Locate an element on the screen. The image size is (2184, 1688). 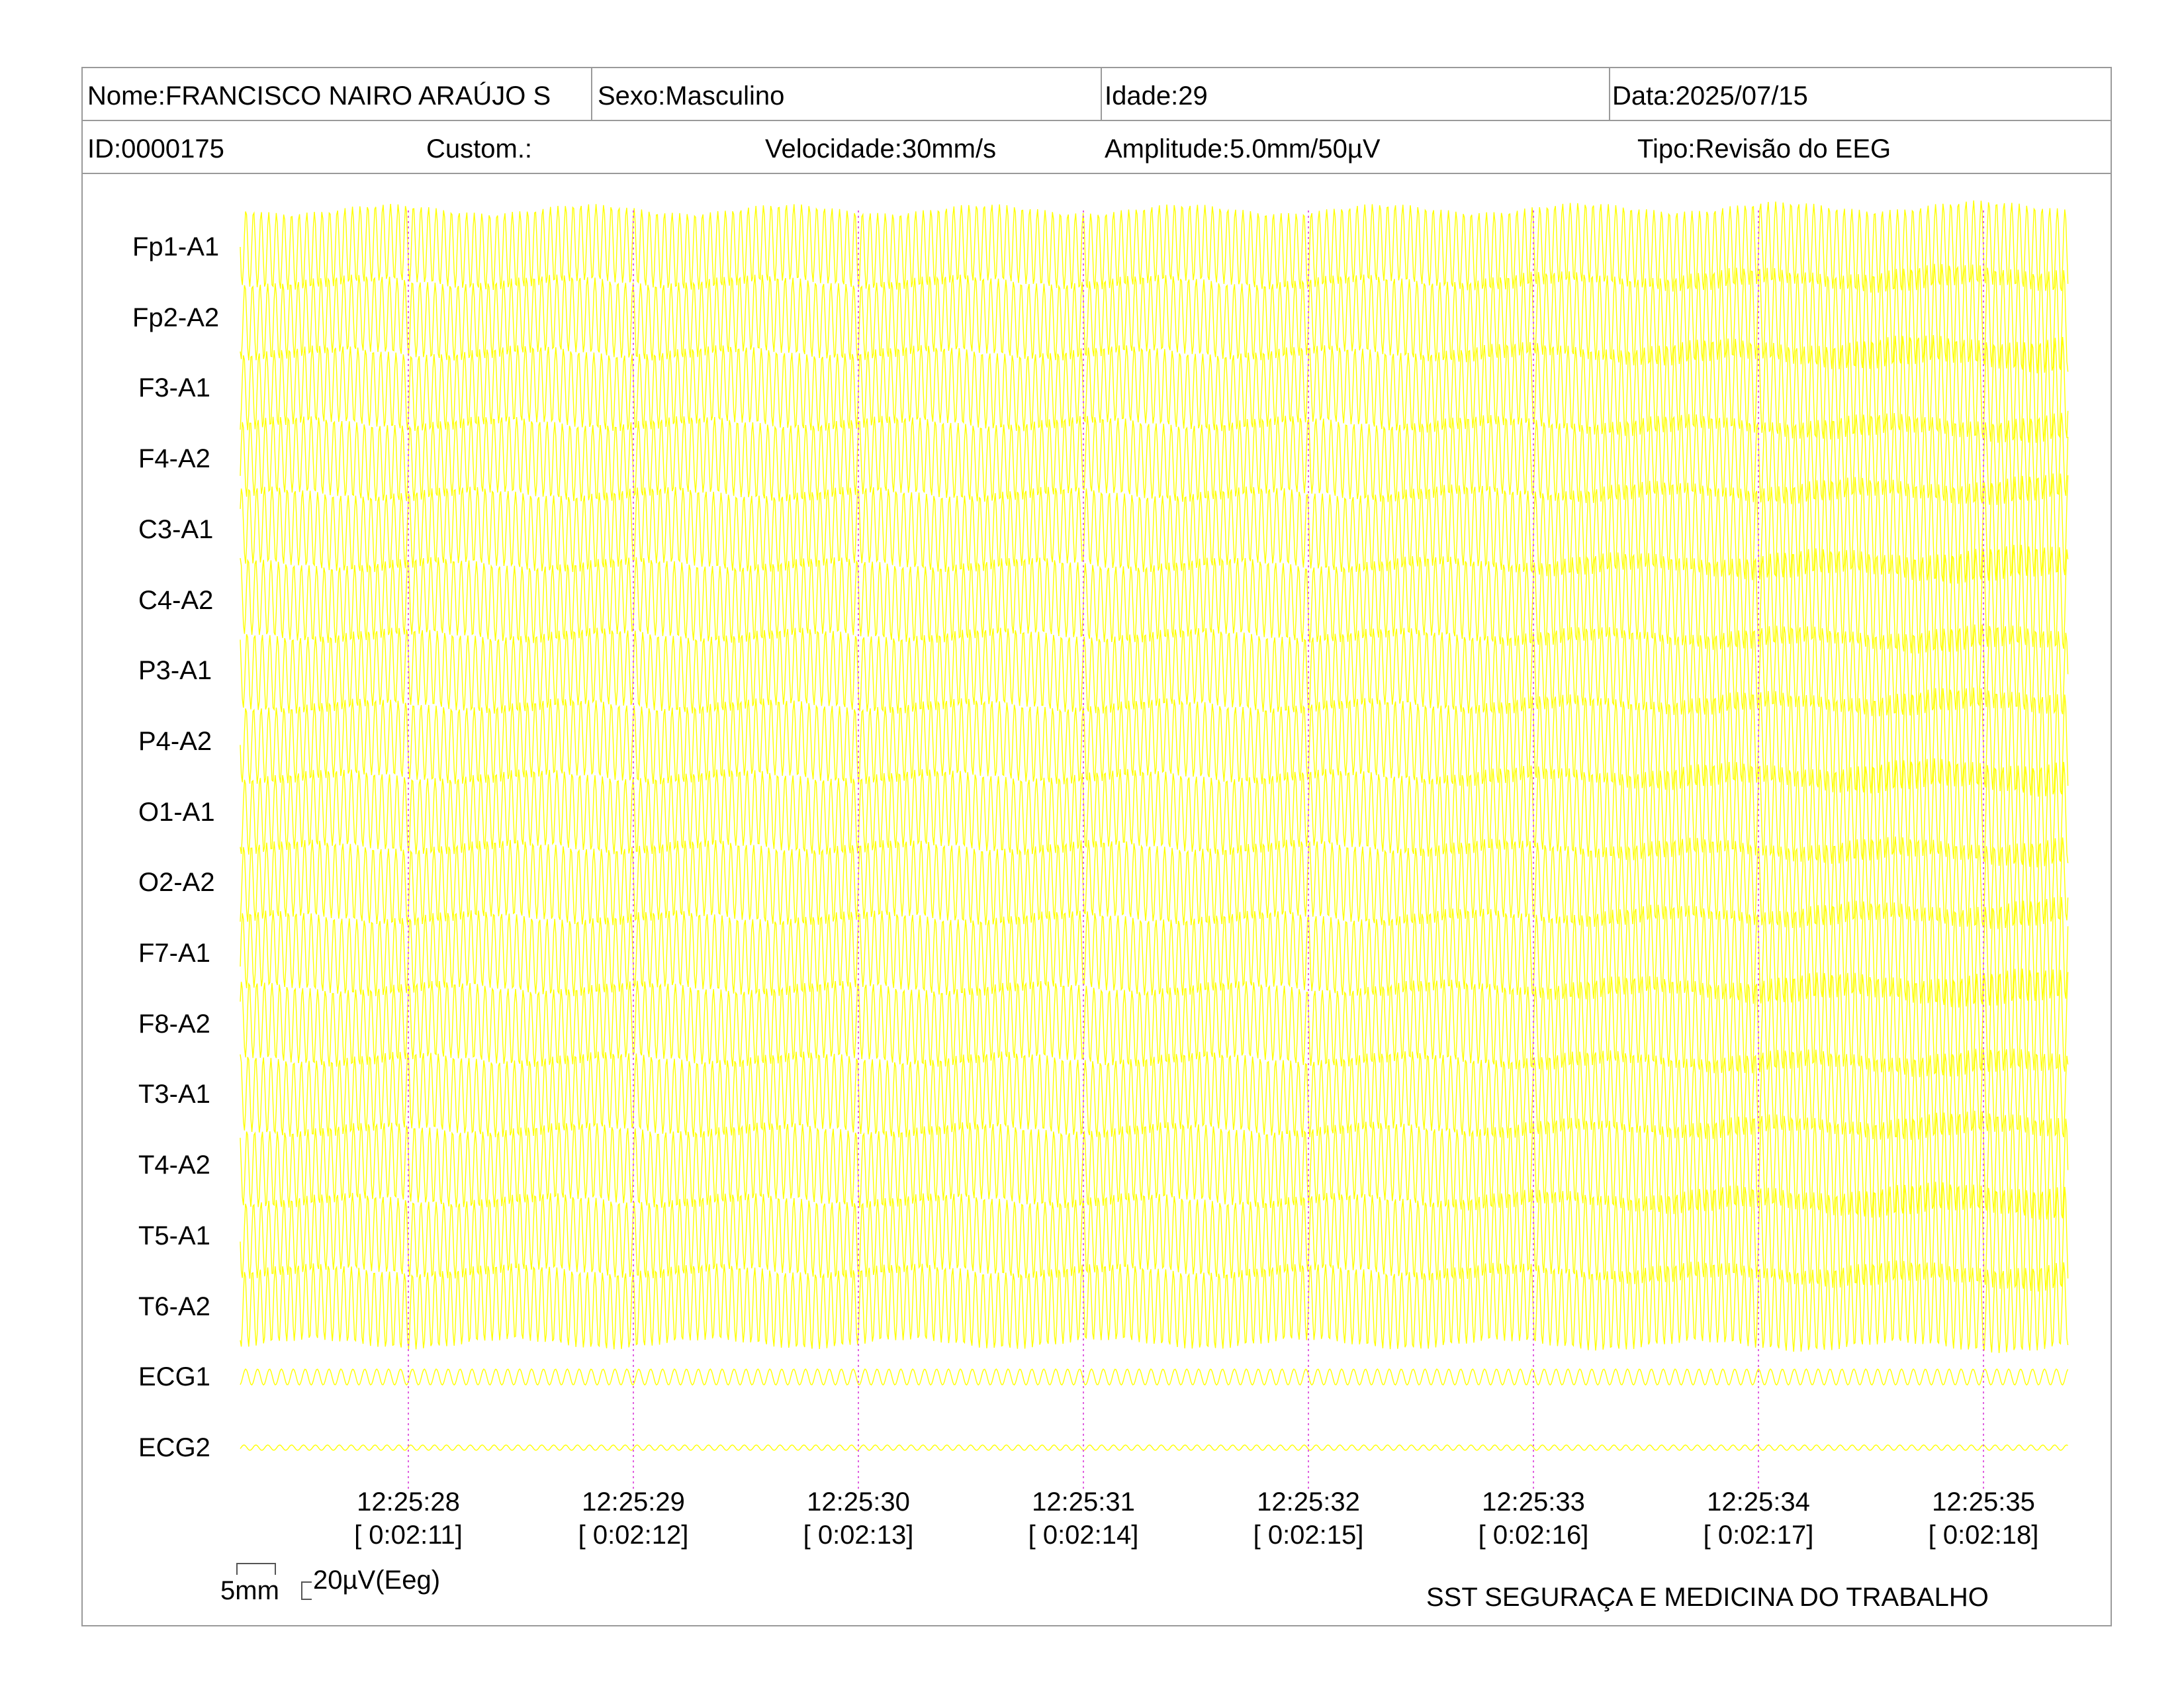
channel-label-c3-a1: C3-A1 is located at coordinates (176, 529).